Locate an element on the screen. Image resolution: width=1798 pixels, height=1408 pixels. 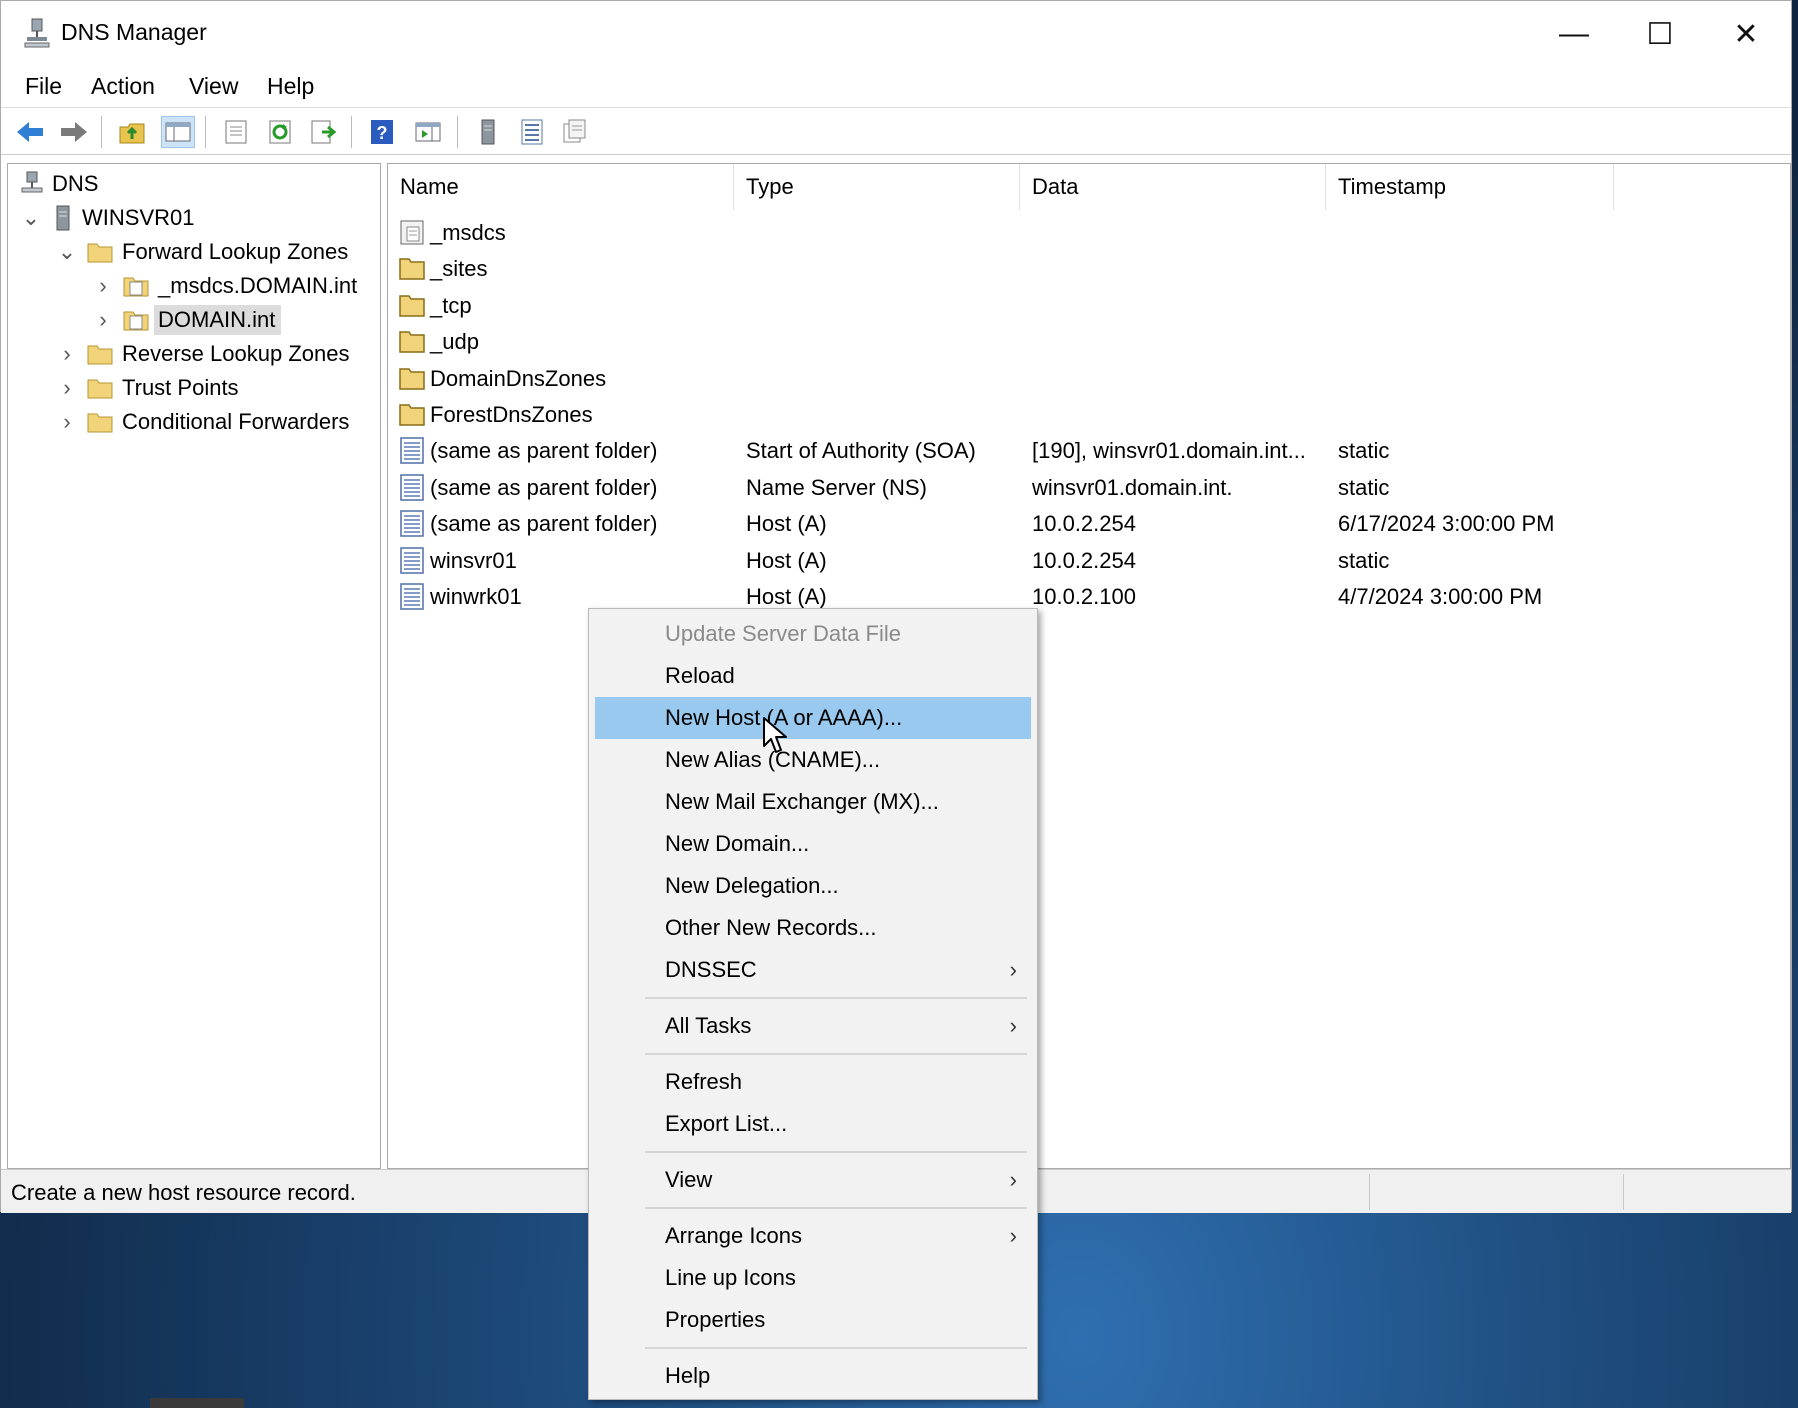
tree-item-reverse-lookup-zones: › Reverse Lookup Zones is located at coordinates (205, 354).